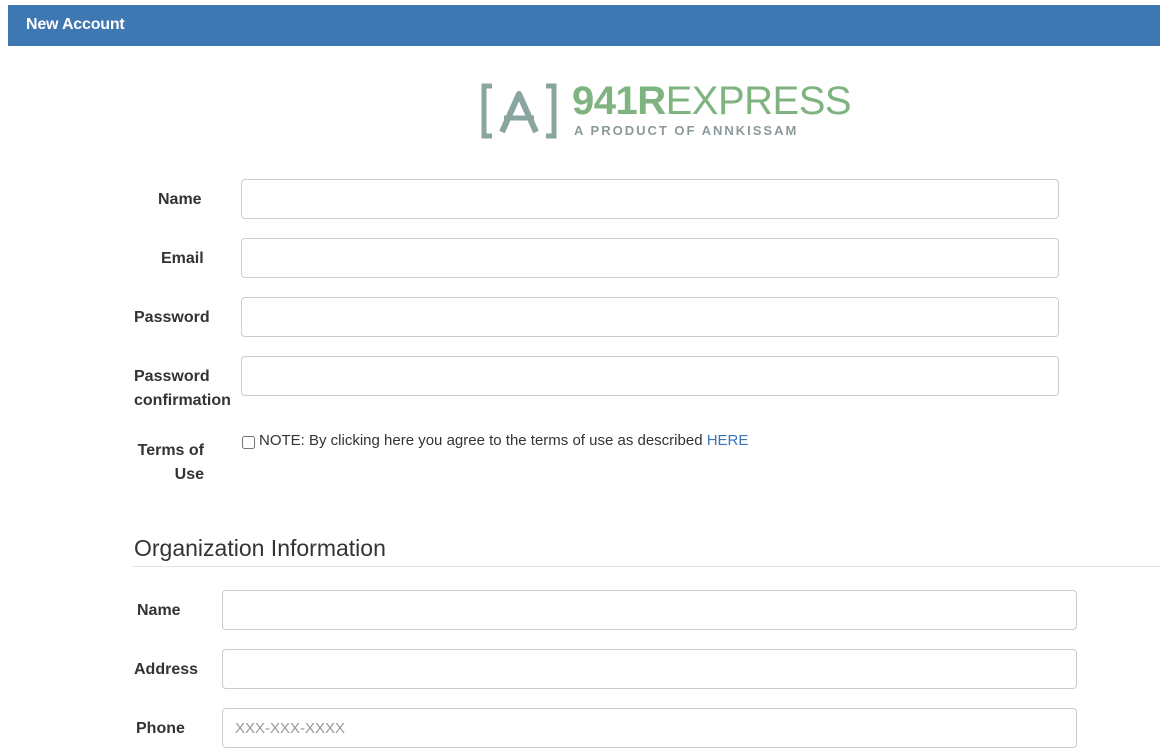 The height and width of the screenshot is (748, 1160). I want to click on terms-checkbox, so click(248, 442).